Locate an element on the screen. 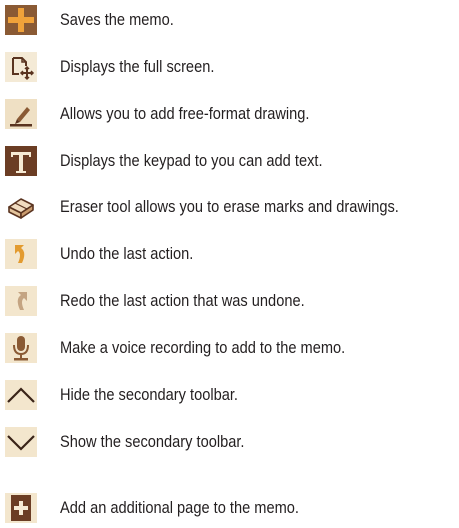 This screenshot has height=528, width=459. item-description: Redo the last action that was undone. is located at coordinates (182, 300).